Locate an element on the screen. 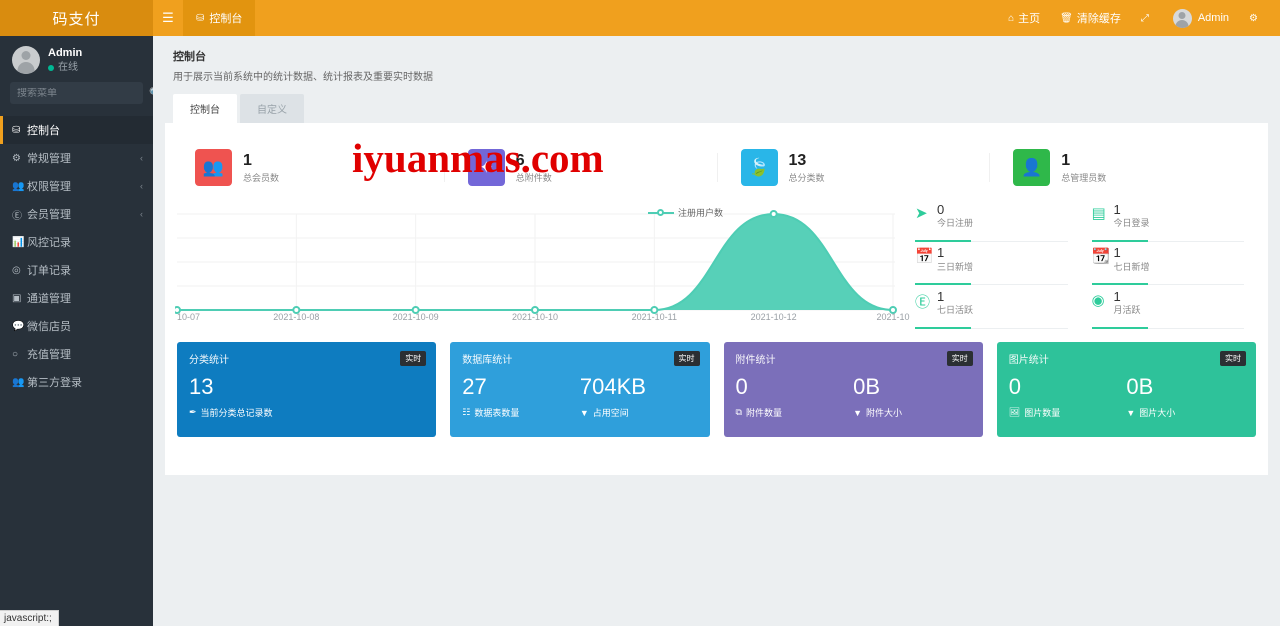  stat-card-spacer is located at coordinates (366, 397).